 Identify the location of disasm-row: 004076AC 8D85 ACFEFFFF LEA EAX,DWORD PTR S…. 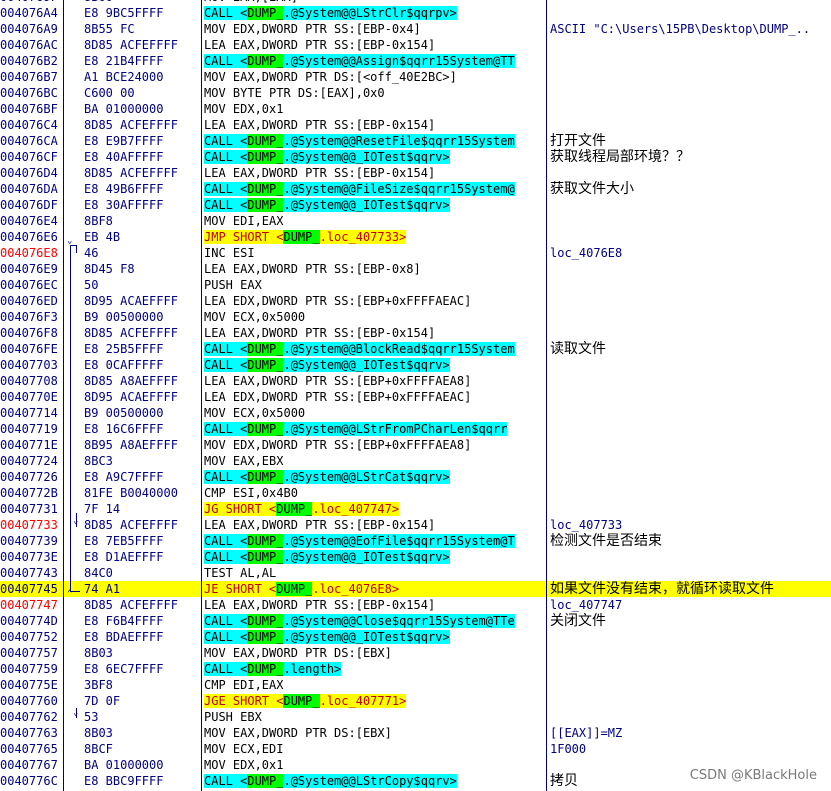
(415, 45).